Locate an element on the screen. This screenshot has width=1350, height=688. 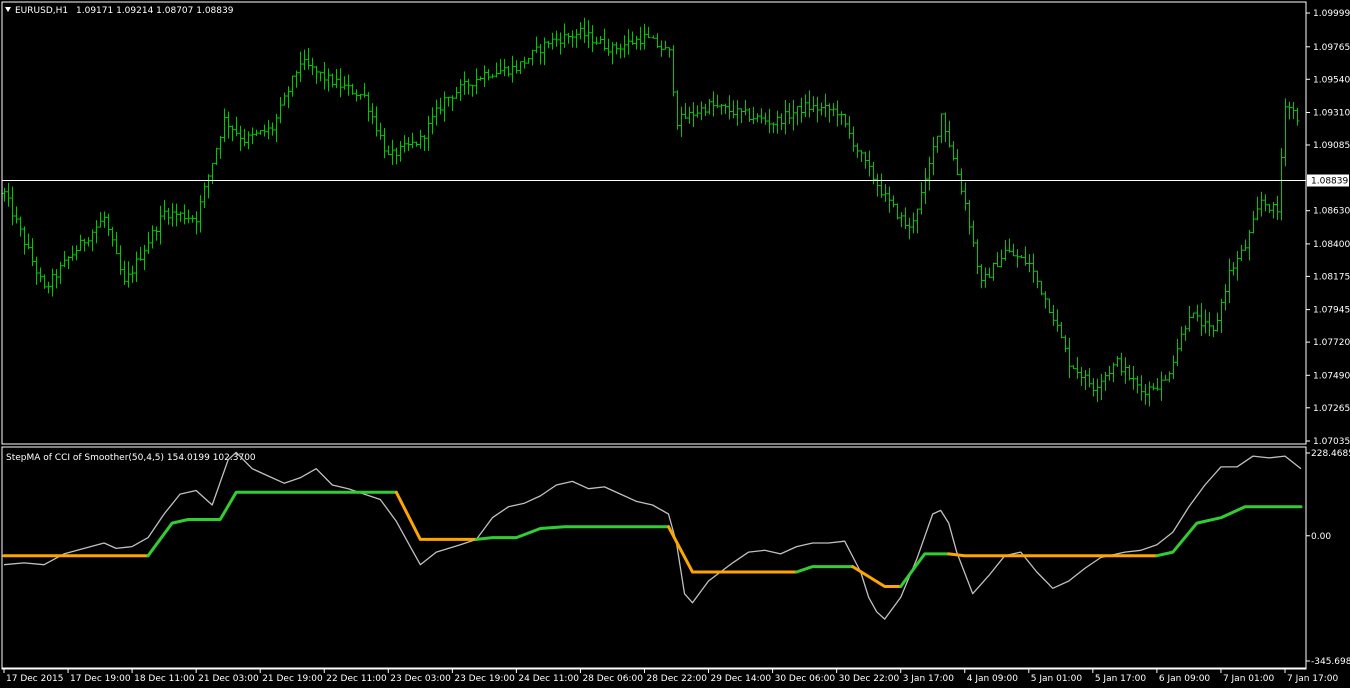
time-tick-label: 4 Jan 09:00 is located at coordinates (993, 679).